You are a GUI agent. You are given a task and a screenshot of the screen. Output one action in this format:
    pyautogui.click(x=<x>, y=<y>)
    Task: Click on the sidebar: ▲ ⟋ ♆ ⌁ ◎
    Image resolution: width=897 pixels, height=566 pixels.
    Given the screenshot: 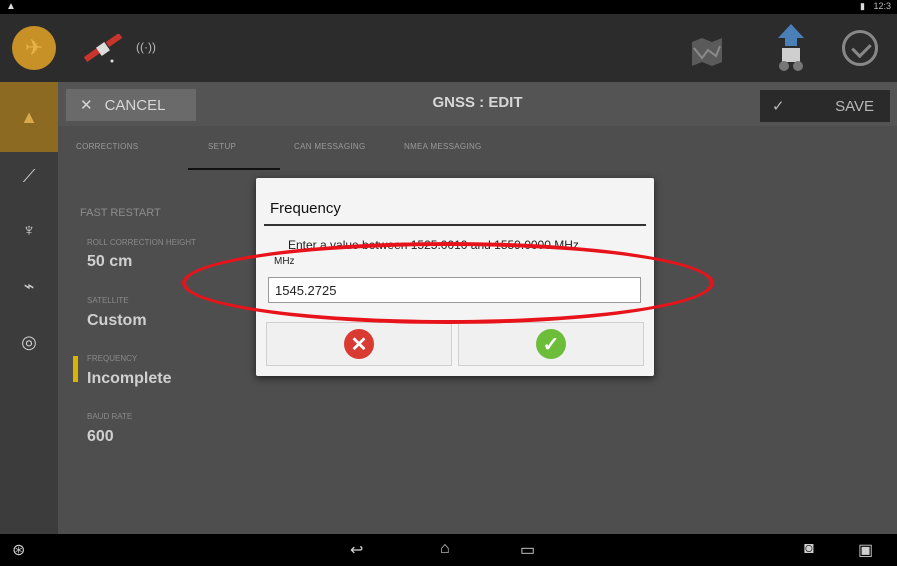 What is the action you would take?
    pyautogui.click(x=29, y=308)
    